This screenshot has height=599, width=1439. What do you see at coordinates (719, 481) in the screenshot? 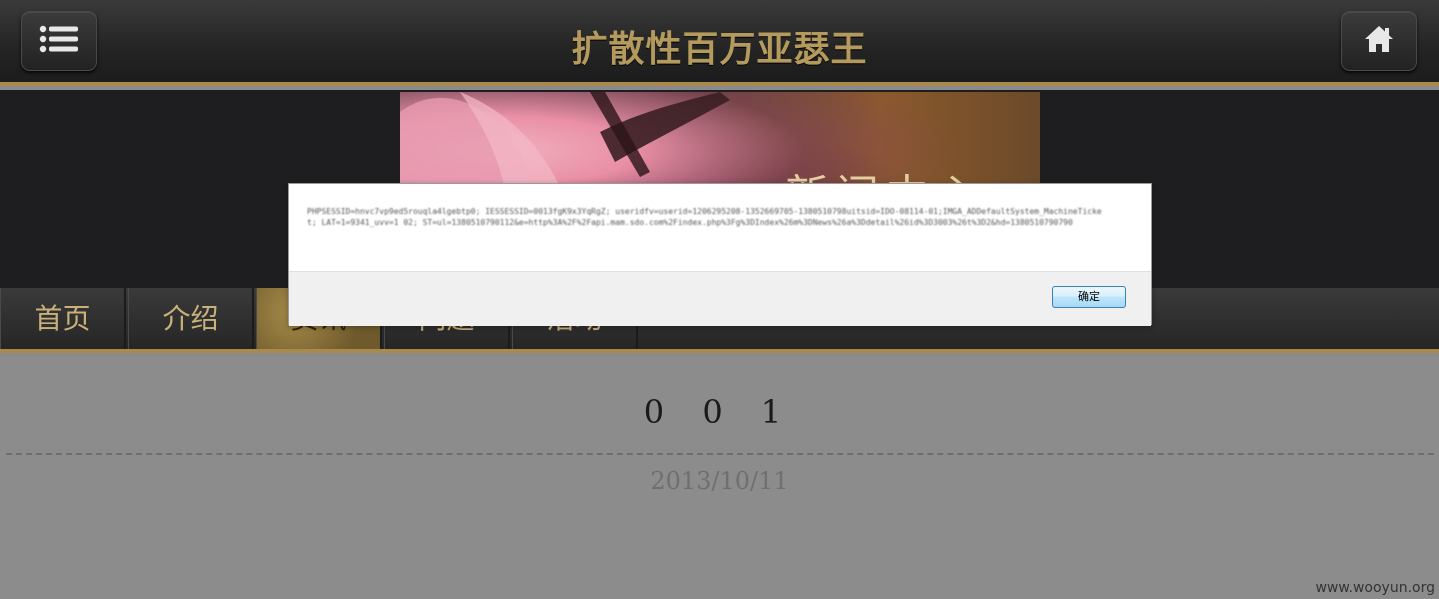
I see `post-date: 2013/10/11` at bounding box center [719, 481].